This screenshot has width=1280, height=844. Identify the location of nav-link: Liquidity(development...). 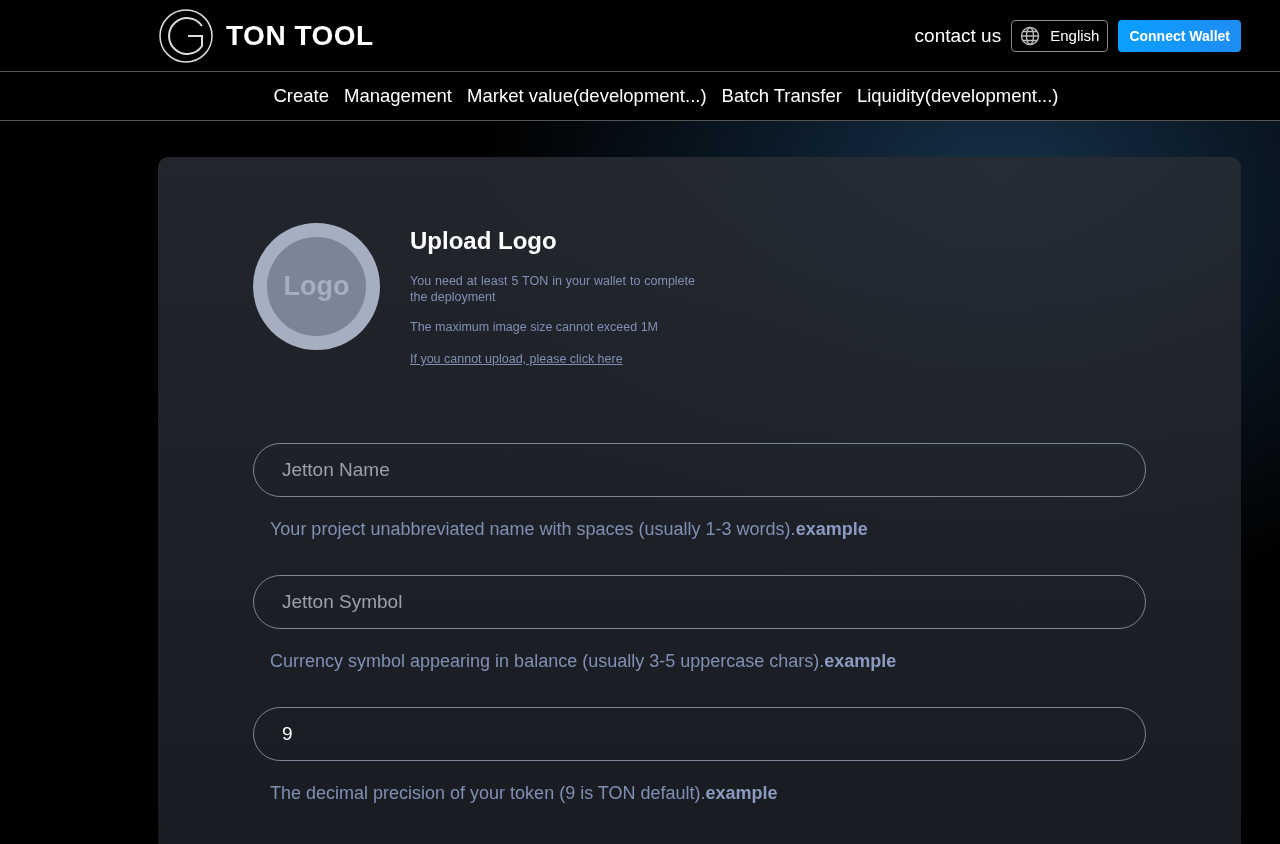
(957, 96).